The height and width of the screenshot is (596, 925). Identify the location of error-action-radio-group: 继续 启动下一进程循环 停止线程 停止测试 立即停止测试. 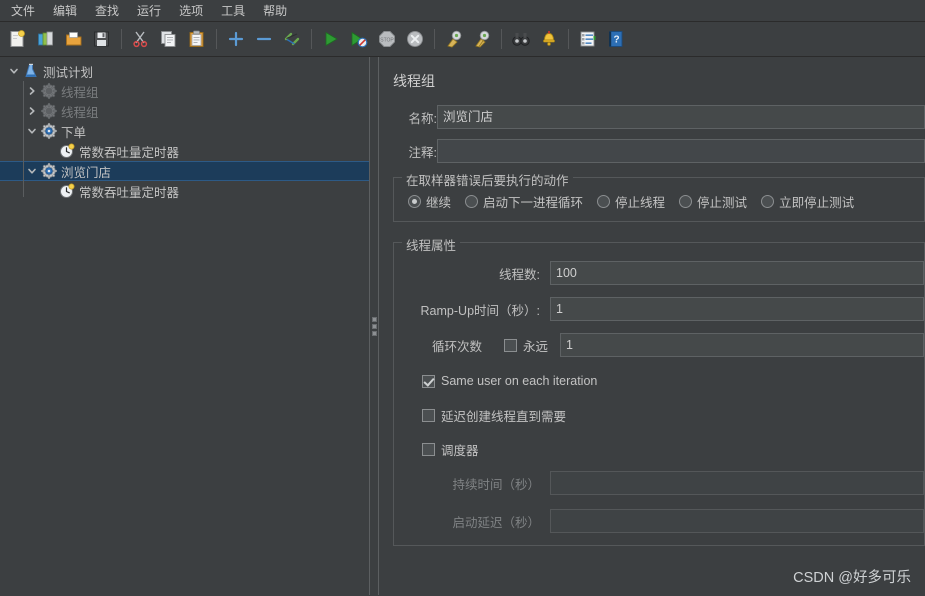
(659, 201).